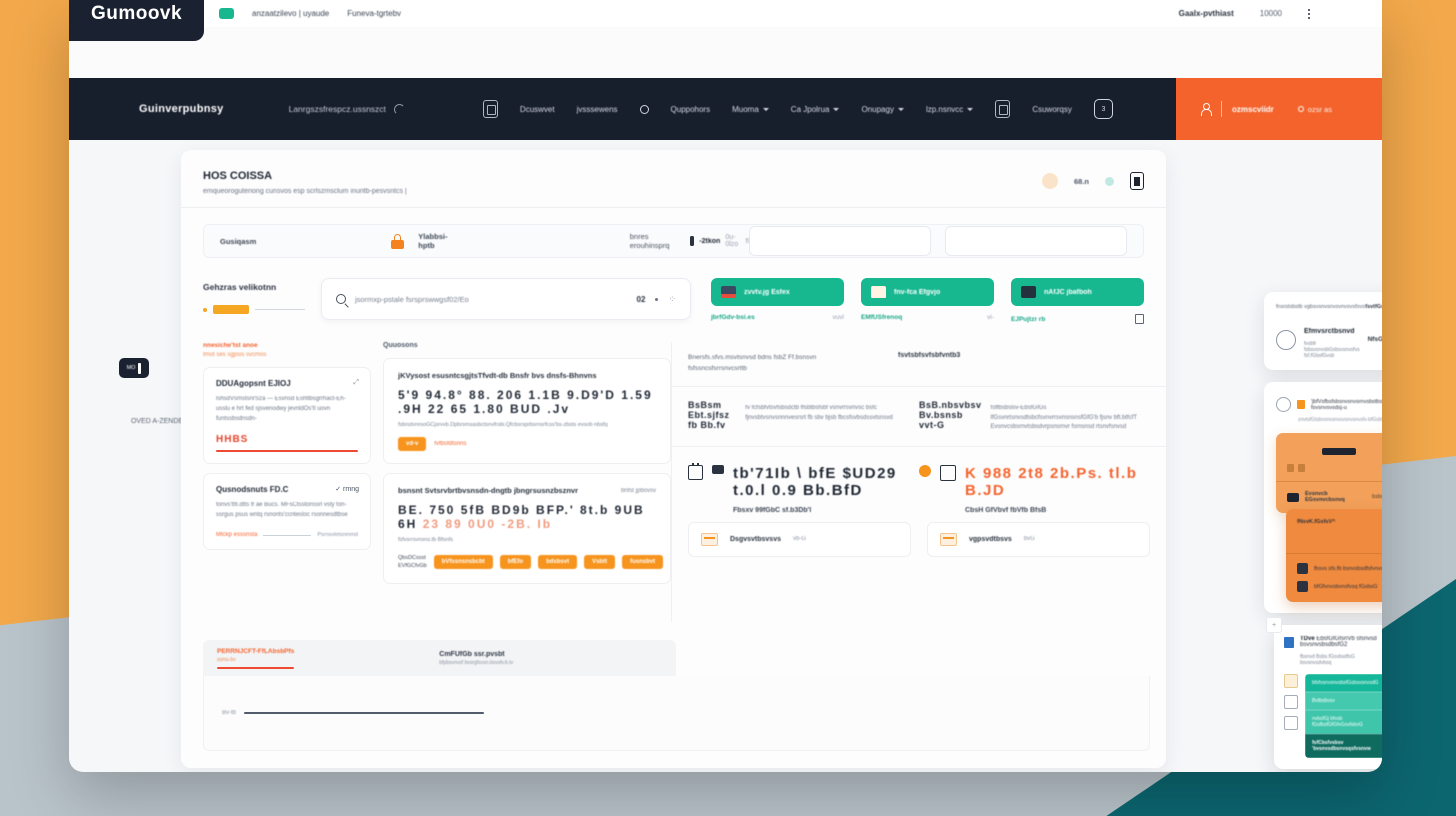 The image size is (1456, 816). I want to click on filter-chip-primary: -2tkon, so click(710, 241).